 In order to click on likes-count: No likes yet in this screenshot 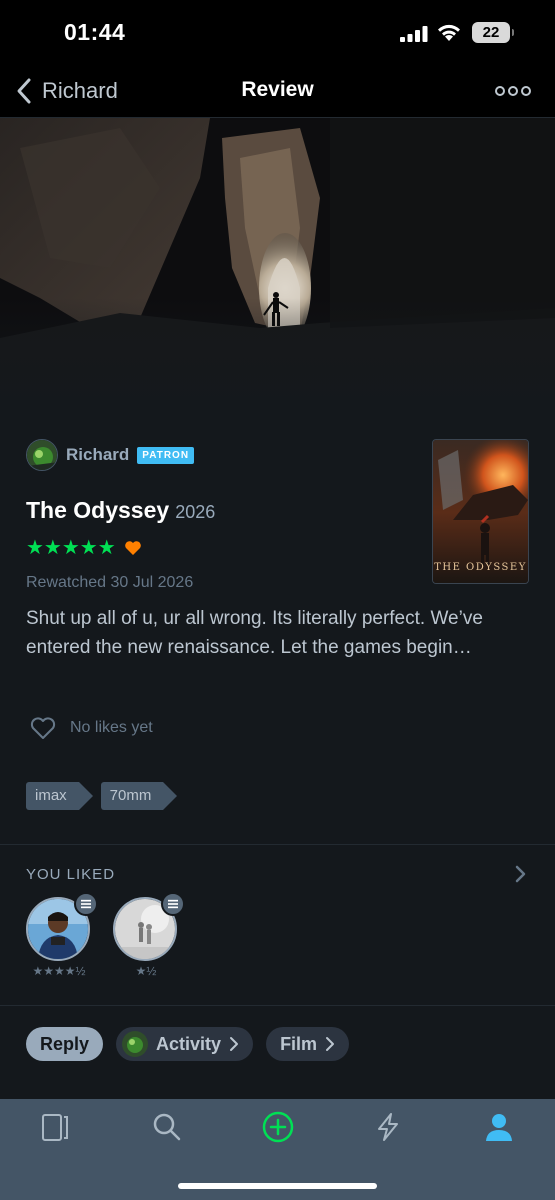, I will do `click(111, 727)`.